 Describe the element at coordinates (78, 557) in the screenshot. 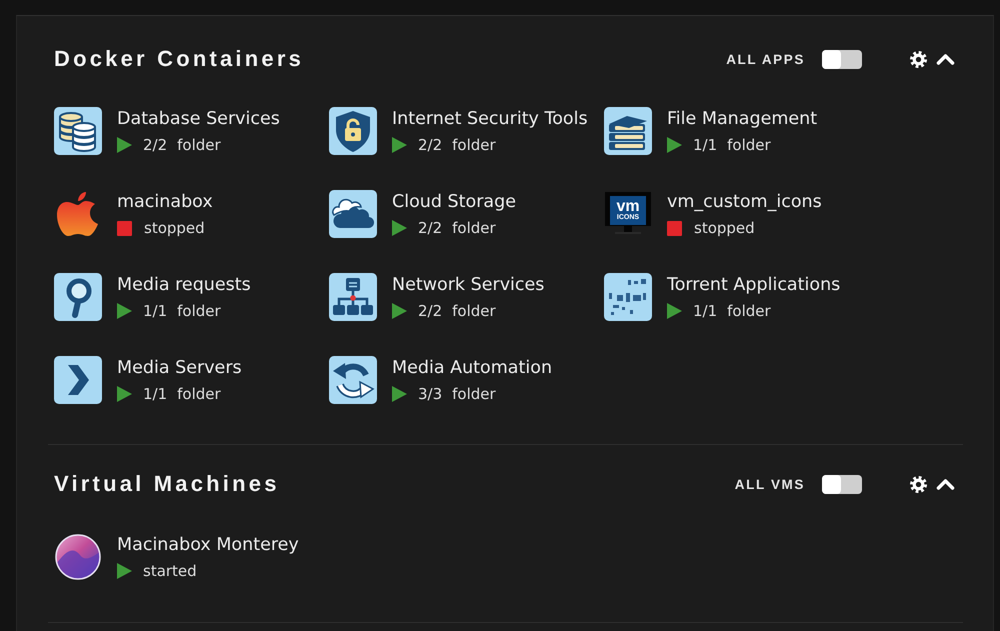

I see `gradient-disc-icon` at that location.